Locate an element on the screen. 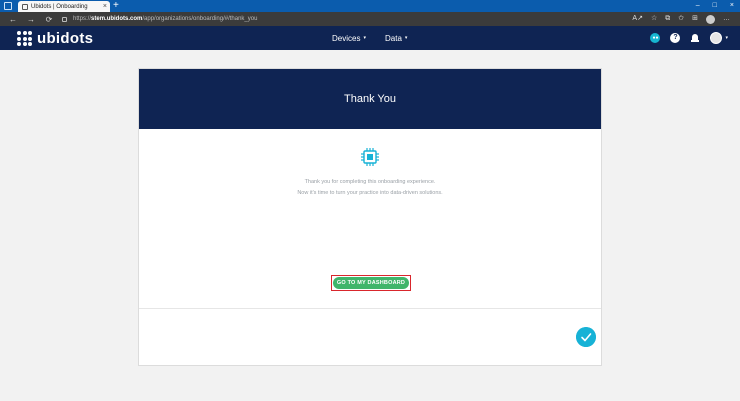 The image size is (740, 401). lock-icon is located at coordinates (64, 19).